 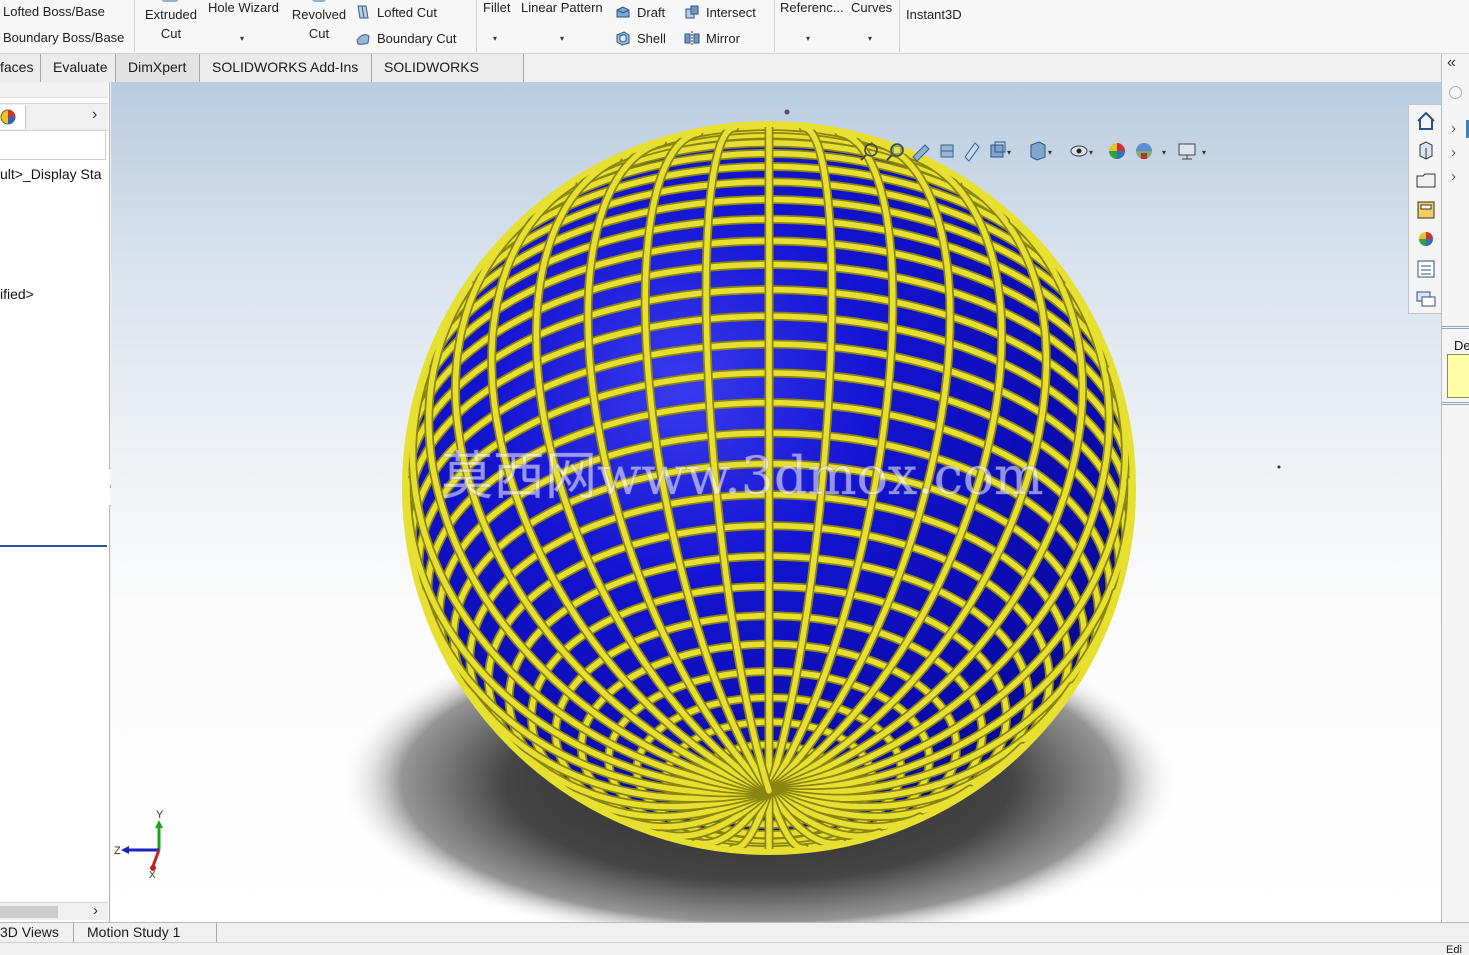 What do you see at coordinates (651, 12) in the screenshot?
I see `draft-label: Draft` at bounding box center [651, 12].